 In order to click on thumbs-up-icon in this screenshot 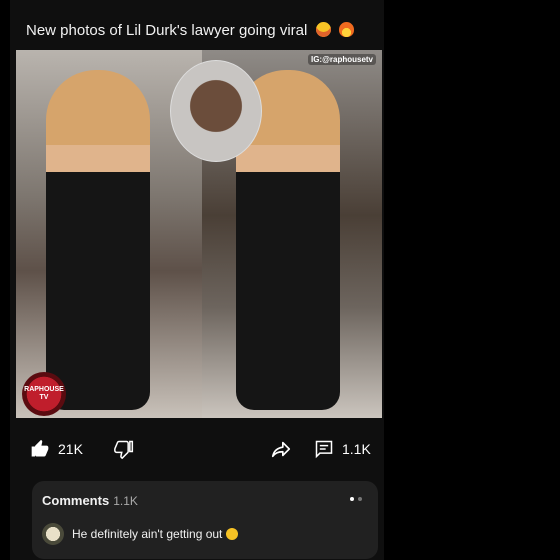, I will do `click(40, 448)`.